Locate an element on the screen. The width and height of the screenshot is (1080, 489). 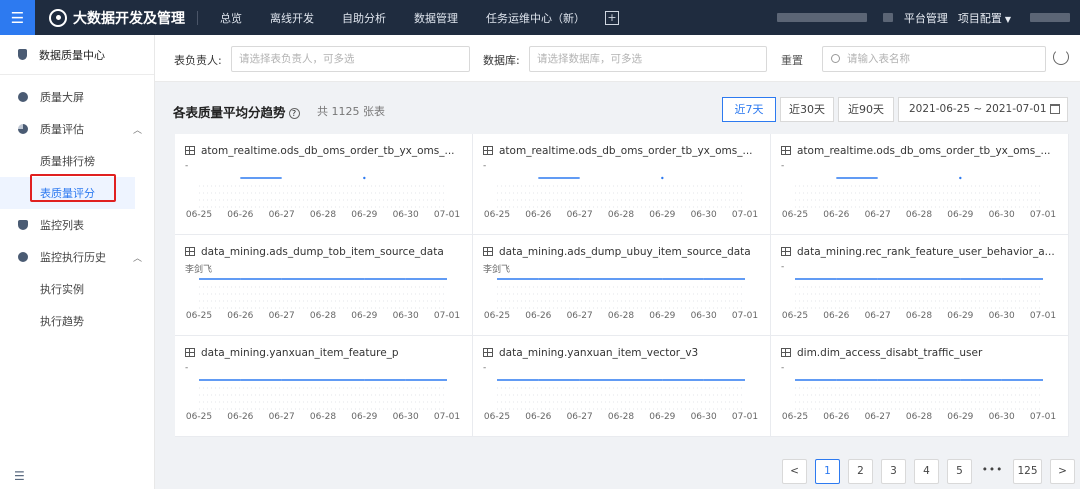
help-icon: ? is located at coordinates (294, 113).